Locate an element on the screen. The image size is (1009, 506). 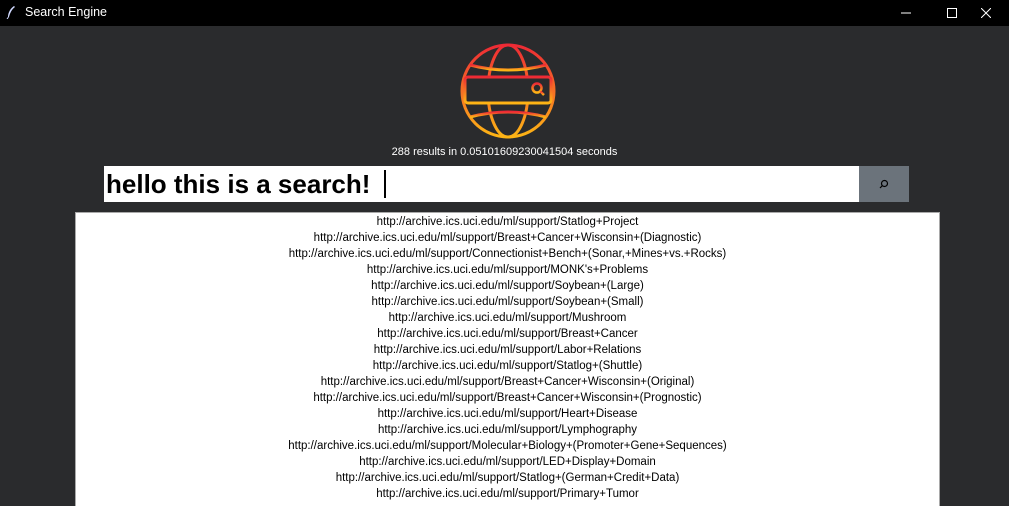
globe-search-logo-icon is located at coordinates (508, 91).